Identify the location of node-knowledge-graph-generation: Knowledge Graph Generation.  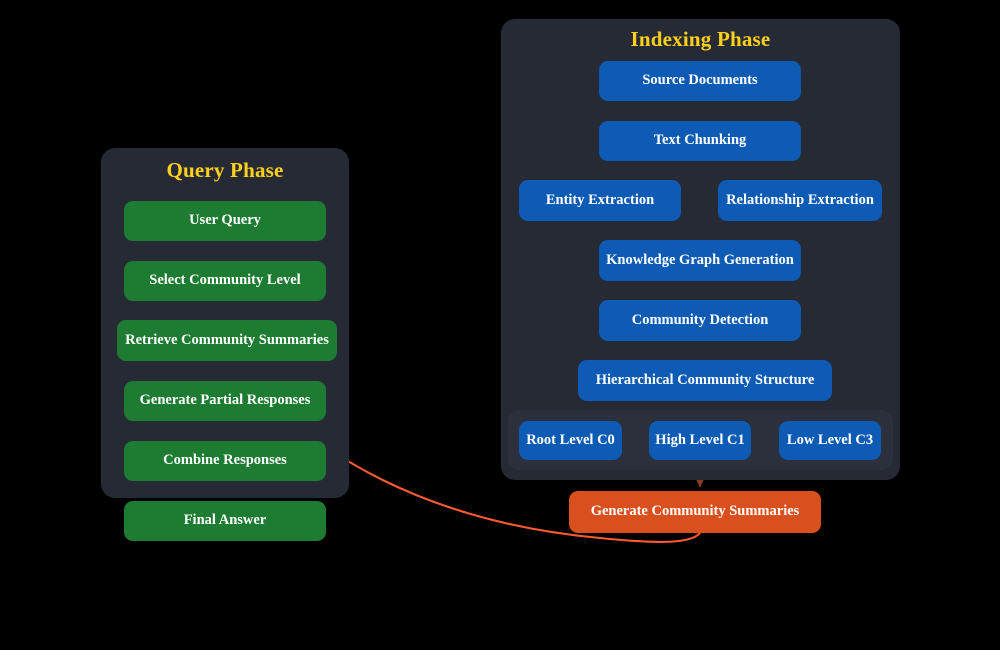
(700, 260).